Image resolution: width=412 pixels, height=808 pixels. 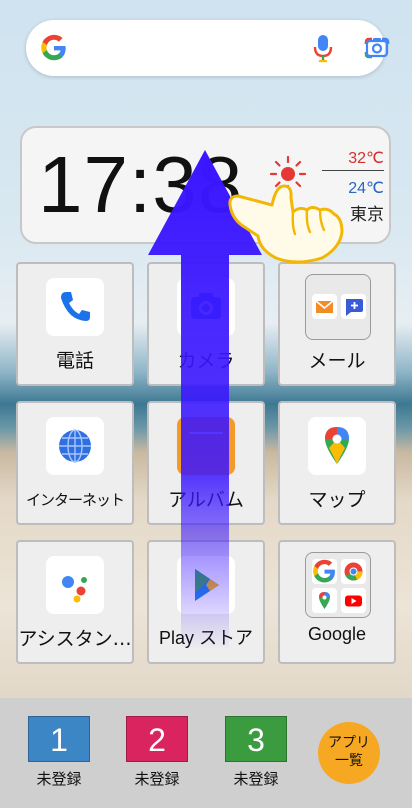 What do you see at coordinates (74, 589) in the screenshot?
I see `assistant-icon` at bounding box center [74, 589].